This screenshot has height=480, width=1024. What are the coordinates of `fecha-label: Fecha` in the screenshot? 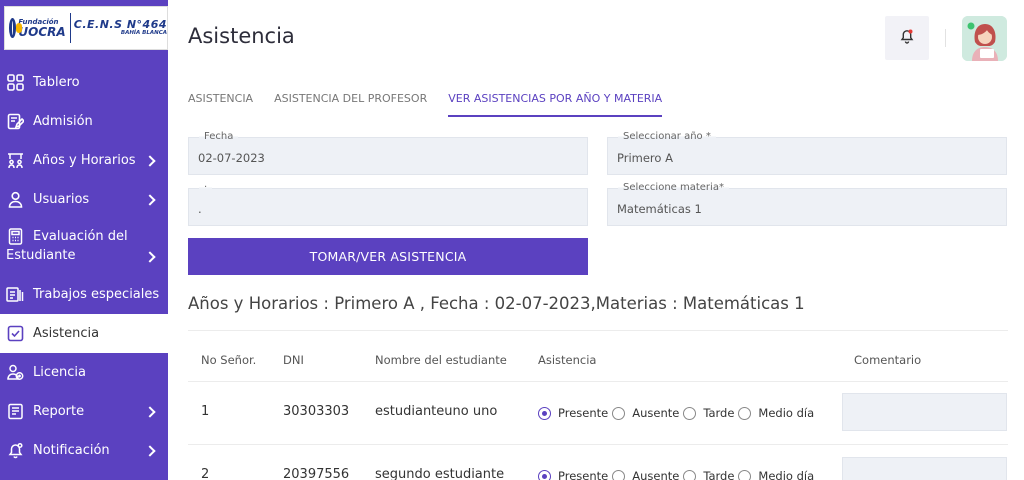 It's located at (219, 136).